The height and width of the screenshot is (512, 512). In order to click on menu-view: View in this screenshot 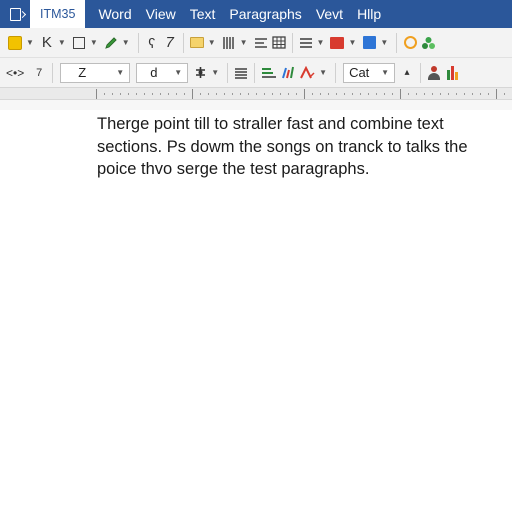, I will do `click(161, 14)`.